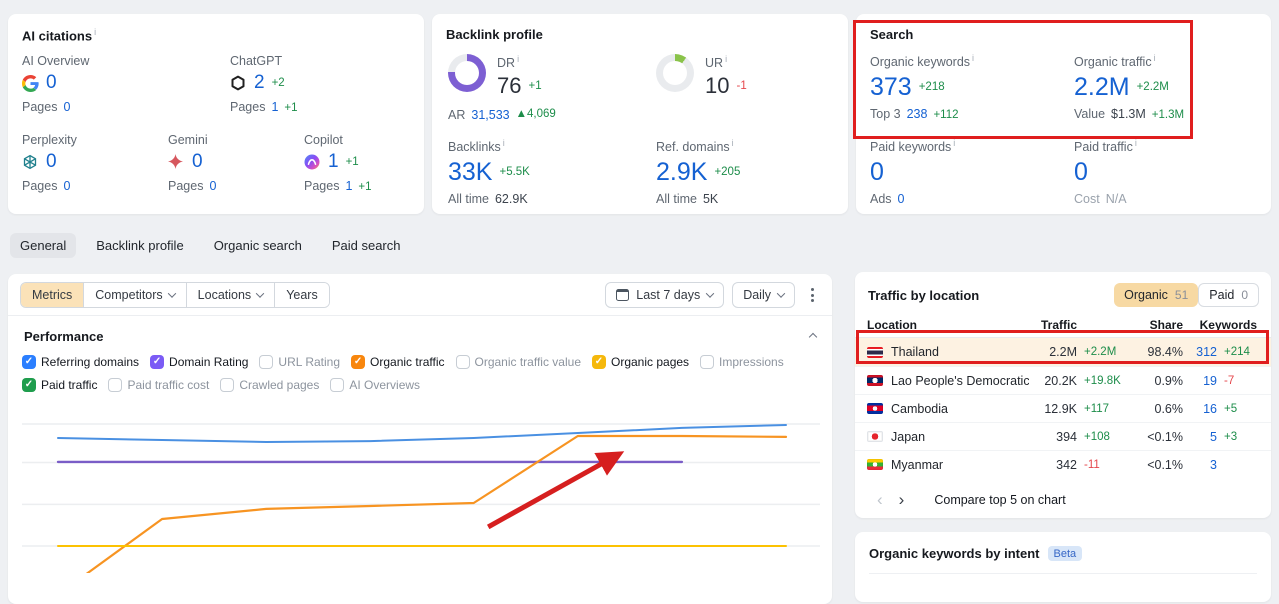 This screenshot has height=604, width=1279. Describe the element at coordinates (1097, 408) in the screenshot. I see `traffic-delta: +117` at that location.